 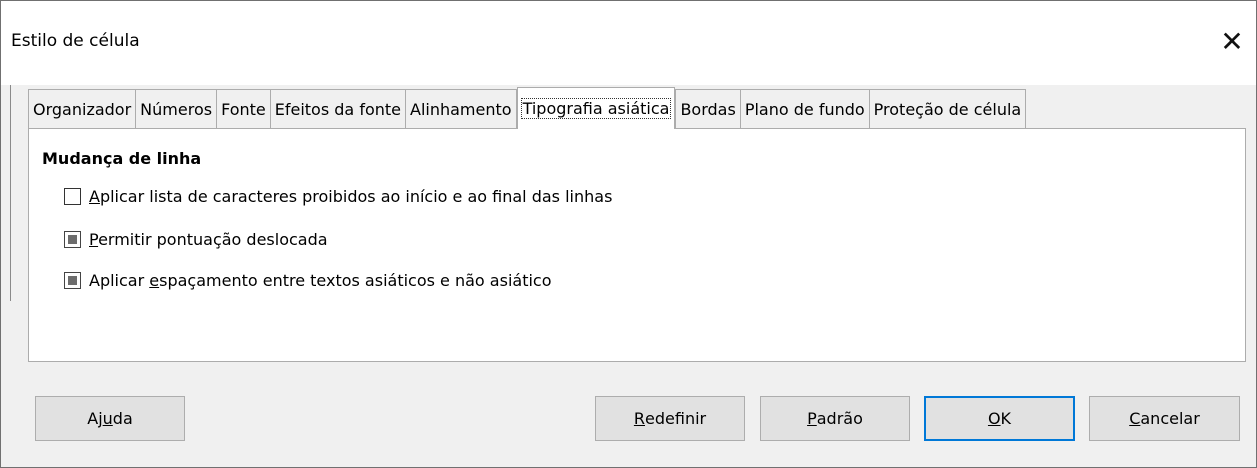 I want to click on tab-numeros: Números, so click(x=176, y=109).